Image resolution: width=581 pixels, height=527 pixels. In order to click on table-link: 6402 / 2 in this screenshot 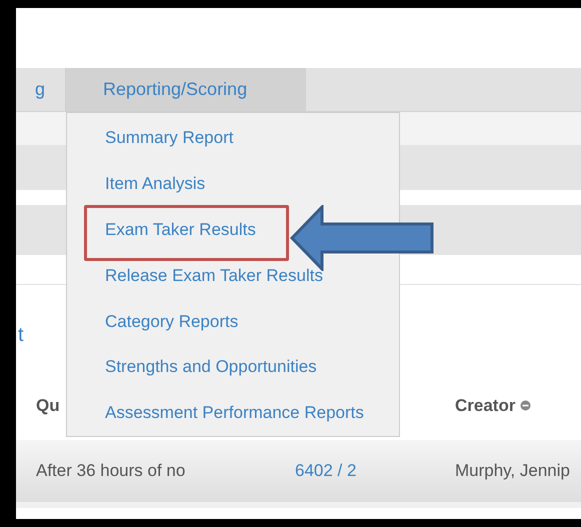, I will do `click(375, 471)`.